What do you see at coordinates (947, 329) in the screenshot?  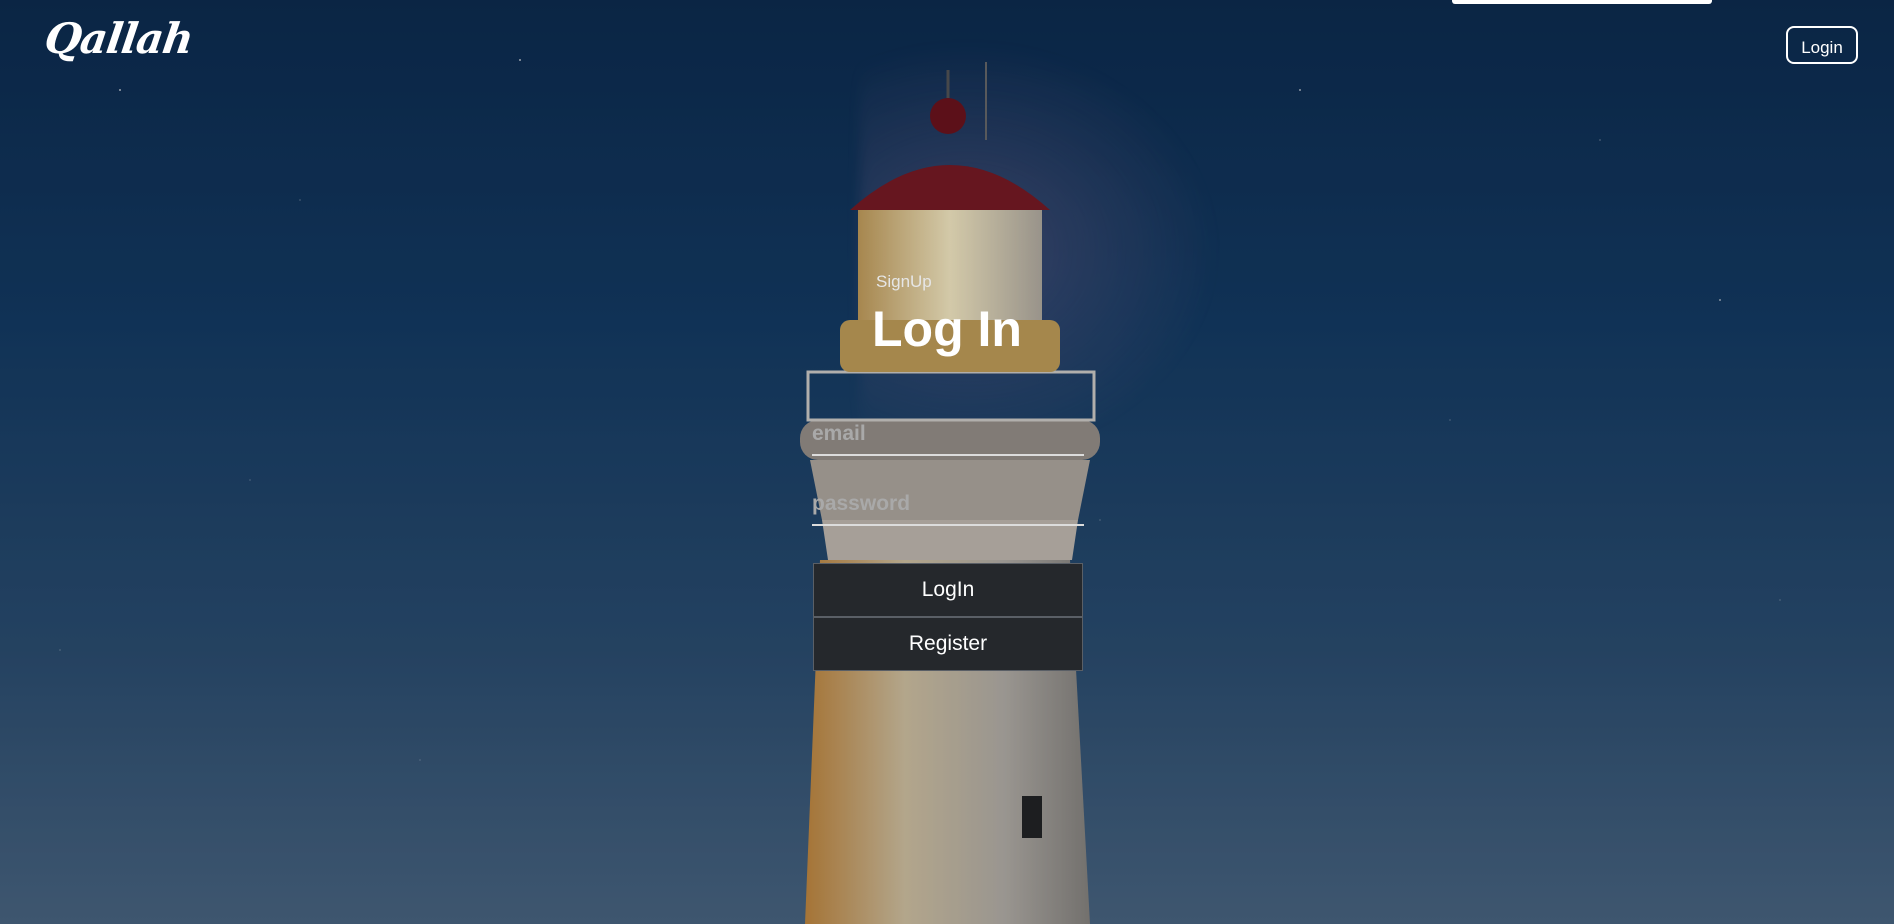 I see `page-title: Log In` at bounding box center [947, 329].